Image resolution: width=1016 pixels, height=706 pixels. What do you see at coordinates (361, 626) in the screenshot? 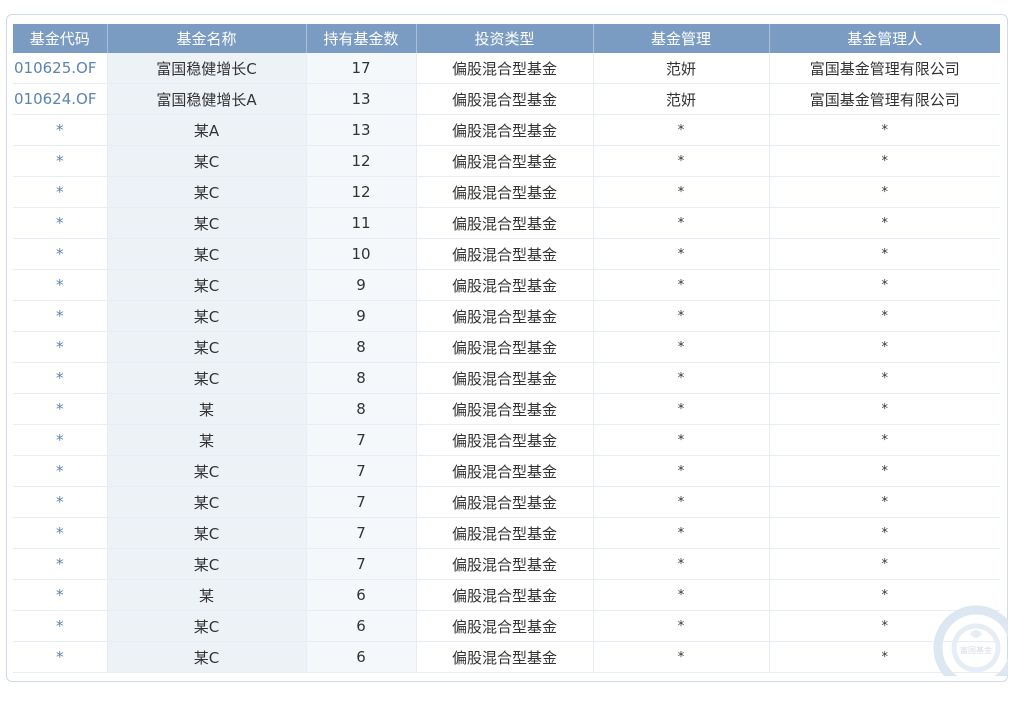
I see `cell-holding-count: 6` at bounding box center [361, 626].